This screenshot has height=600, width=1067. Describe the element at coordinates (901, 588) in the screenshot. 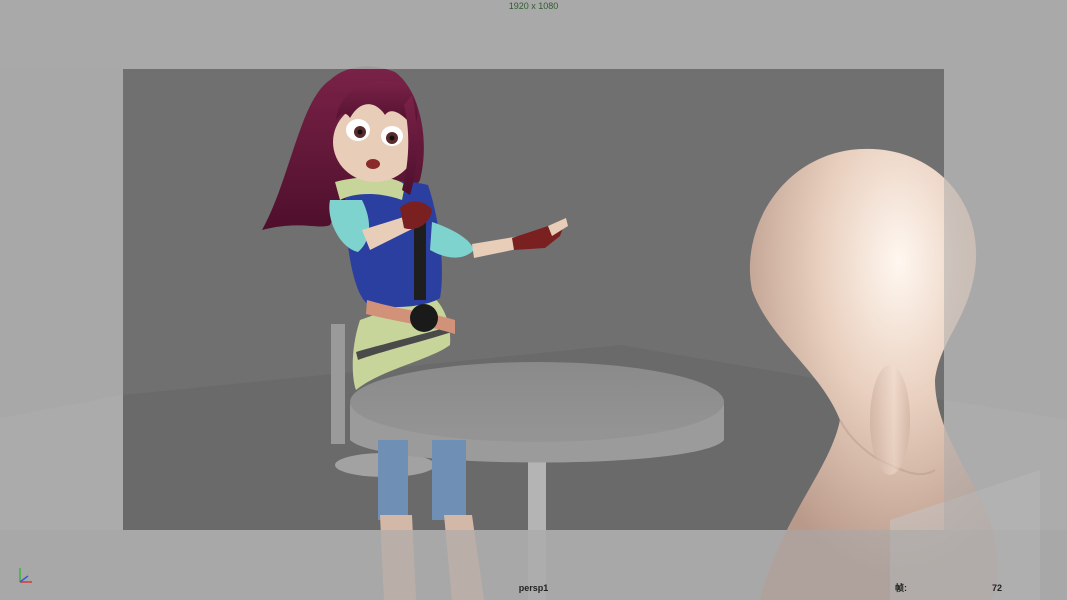

I see `frame-label: 帧:` at that location.